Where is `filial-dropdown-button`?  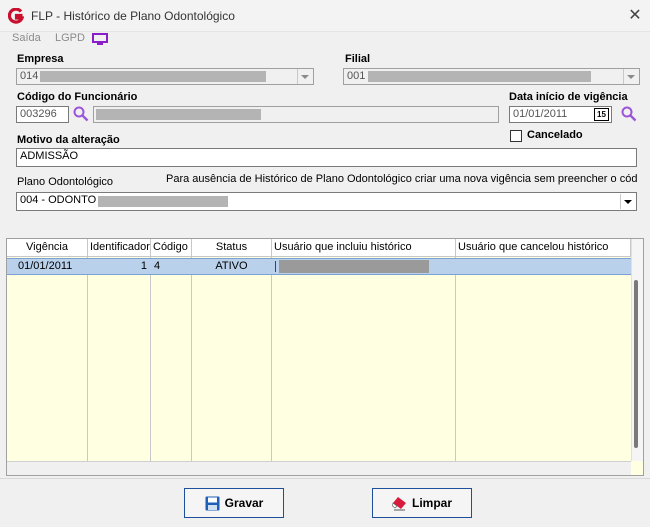 filial-dropdown-button is located at coordinates (630, 76).